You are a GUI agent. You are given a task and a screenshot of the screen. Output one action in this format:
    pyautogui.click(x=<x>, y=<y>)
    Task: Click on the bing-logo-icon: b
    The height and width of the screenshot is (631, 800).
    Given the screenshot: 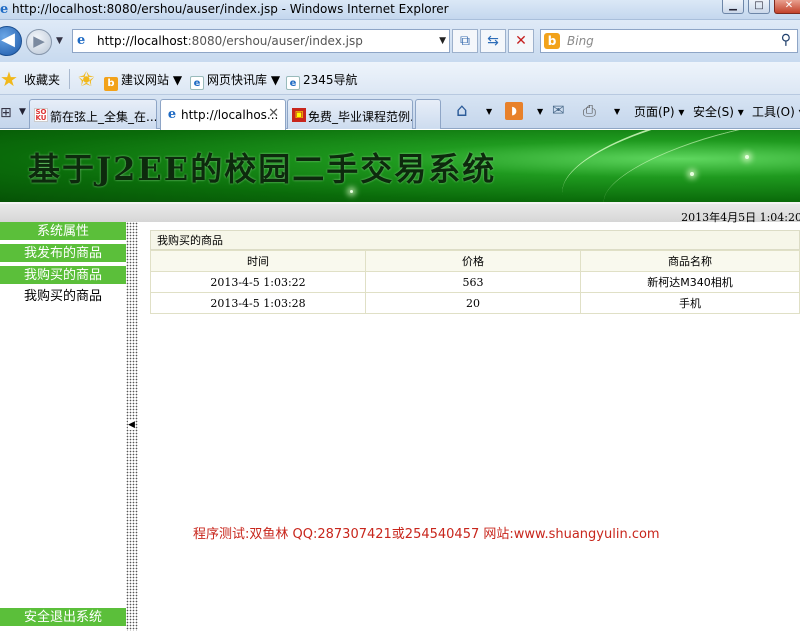 What is the action you would take?
    pyautogui.click(x=552, y=41)
    